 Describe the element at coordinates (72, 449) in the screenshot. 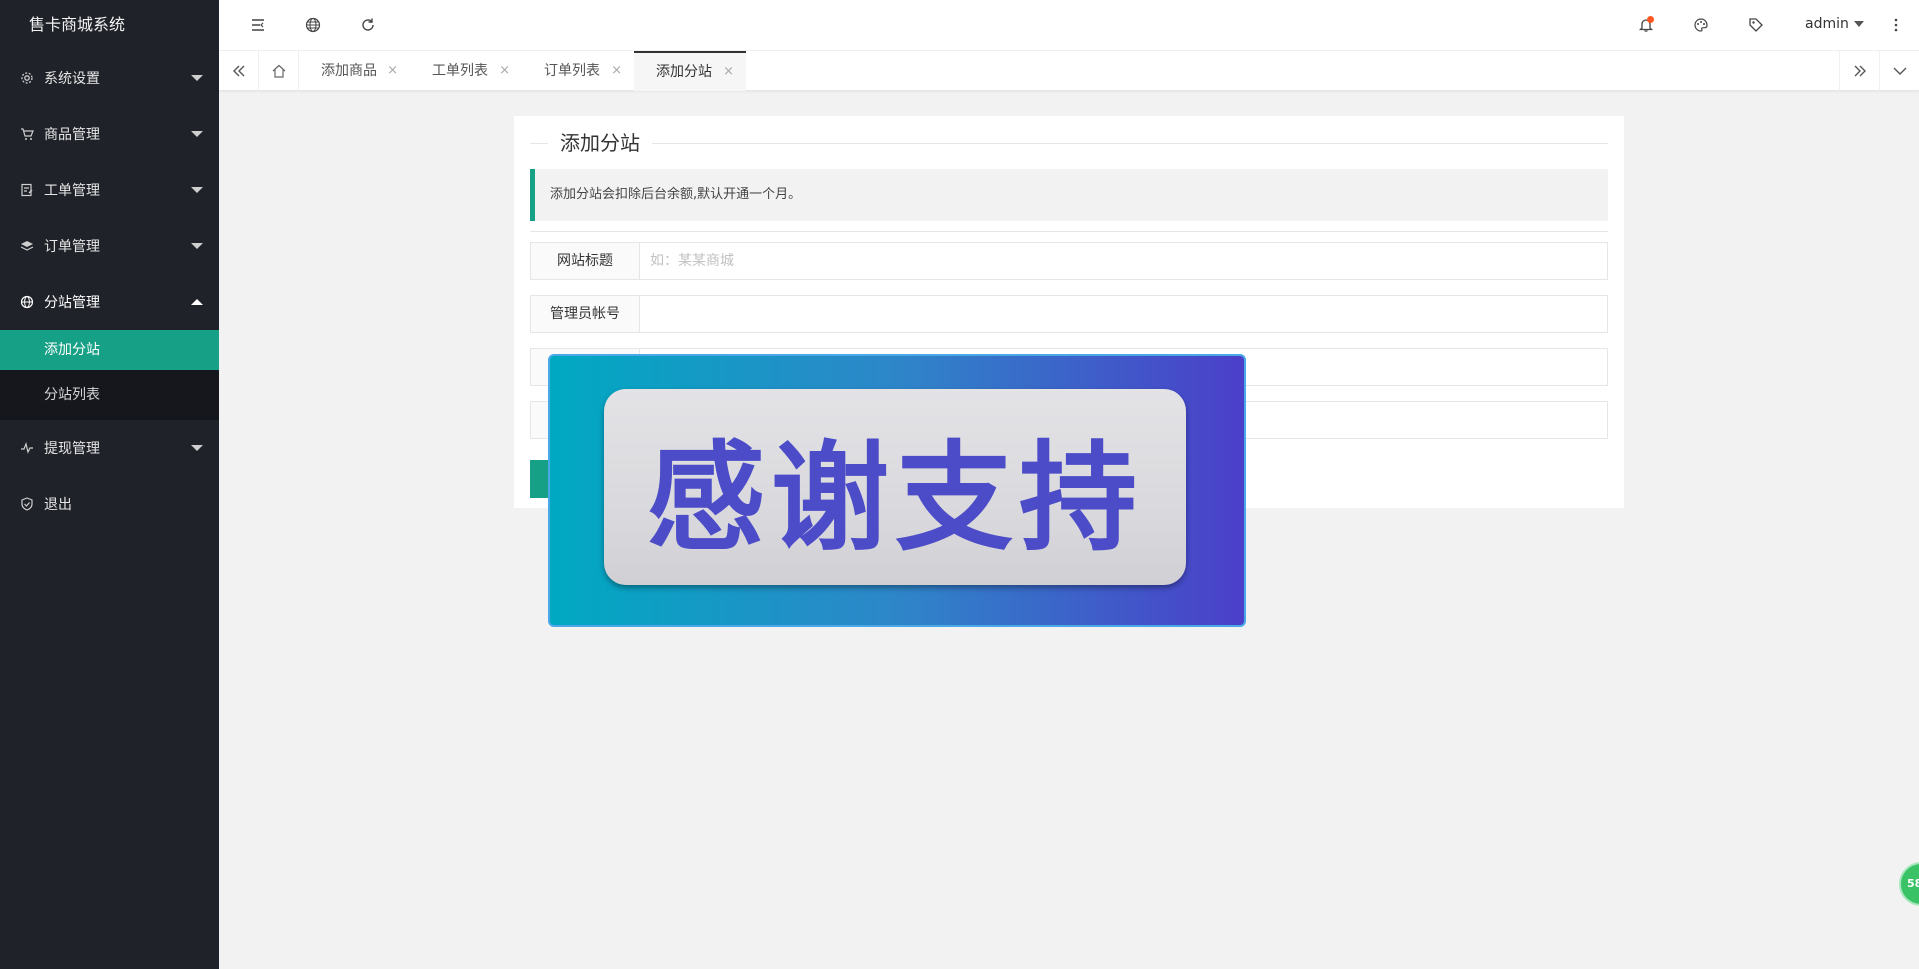

I see `sidebar-item-label: 提现管理` at that location.